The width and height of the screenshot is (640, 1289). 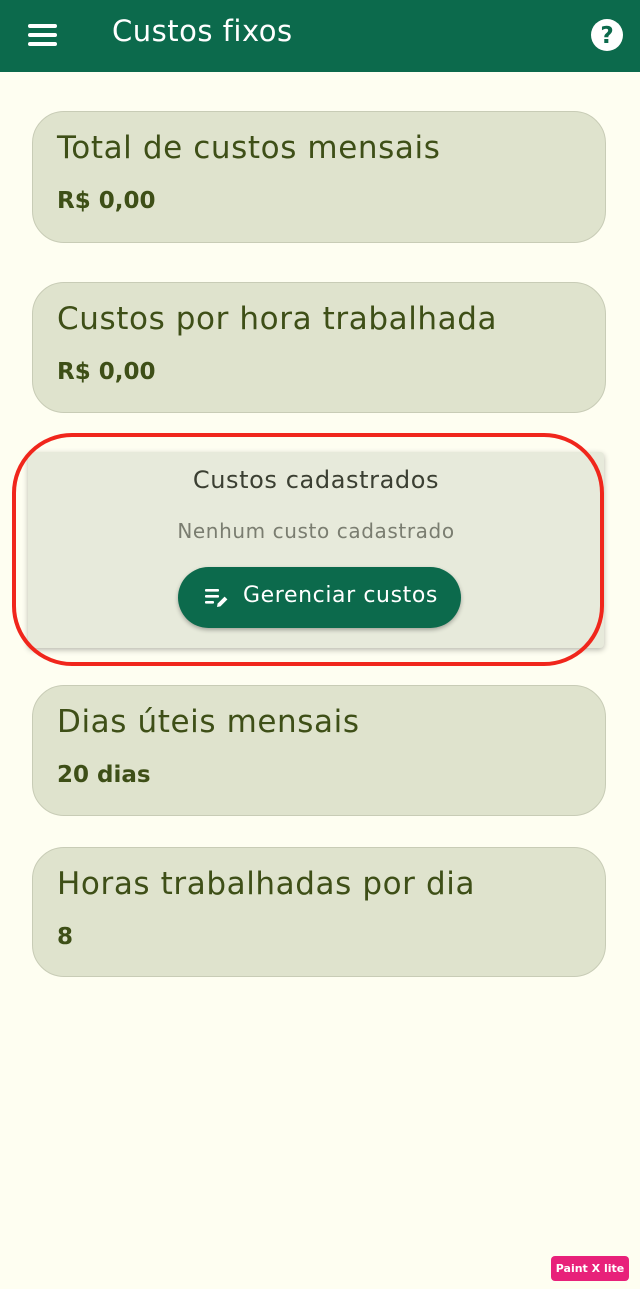 What do you see at coordinates (319, 347) in the screenshot?
I see `hourly-cost-card: Custos por hora trabalhada R$ 0,00` at bounding box center [319, 347].